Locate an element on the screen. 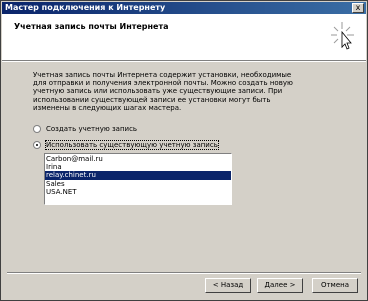 The width and height of the screenshot is (368, 301). create-account-radio is located at coordinates (37, 129).